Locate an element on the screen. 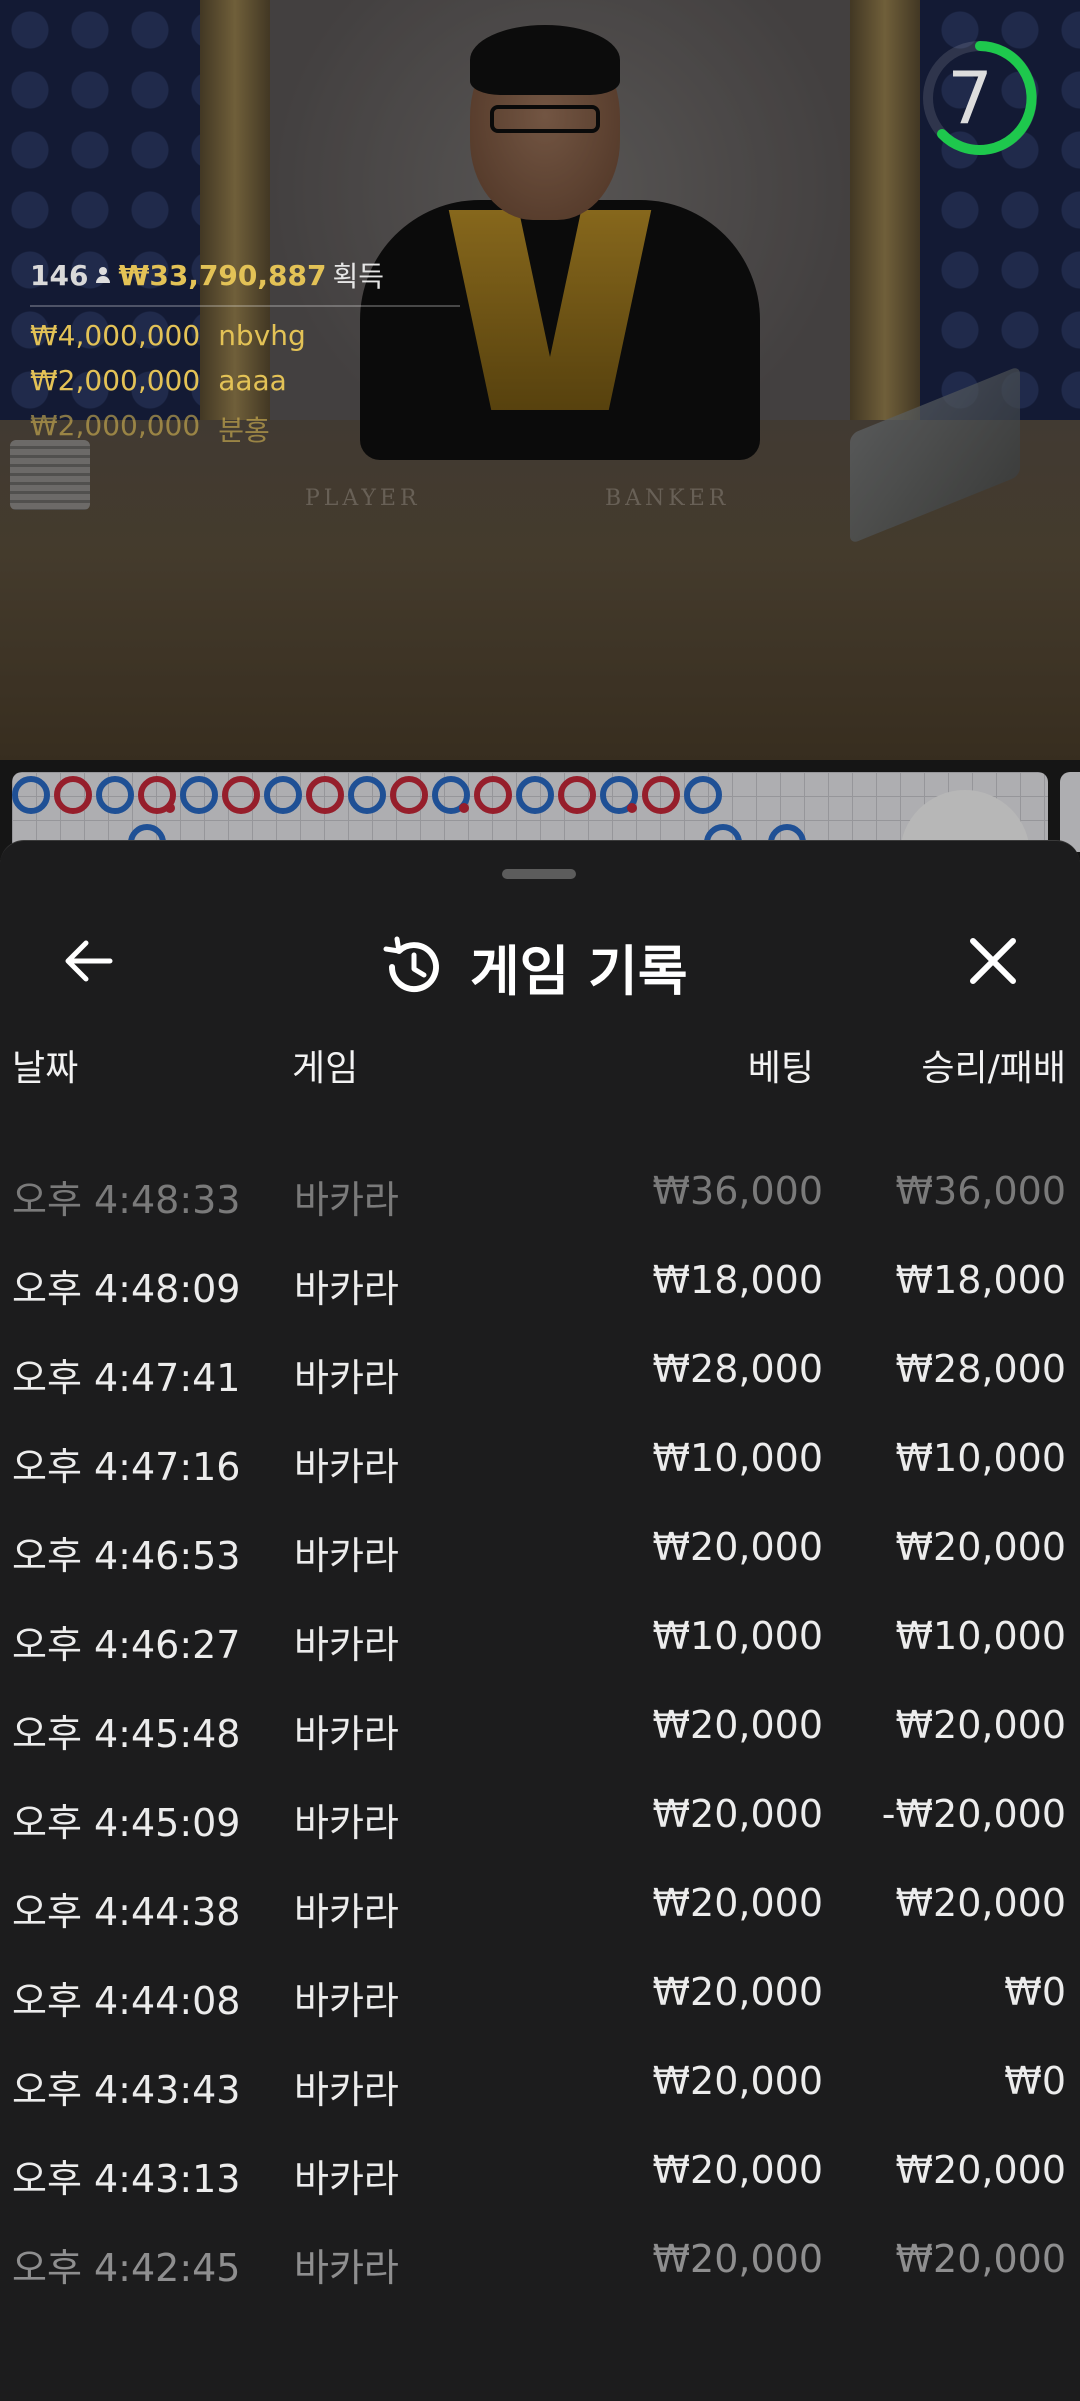 The height and width of the screenshot is (2401, 1080). close-button is located at coordinates (993, 961).